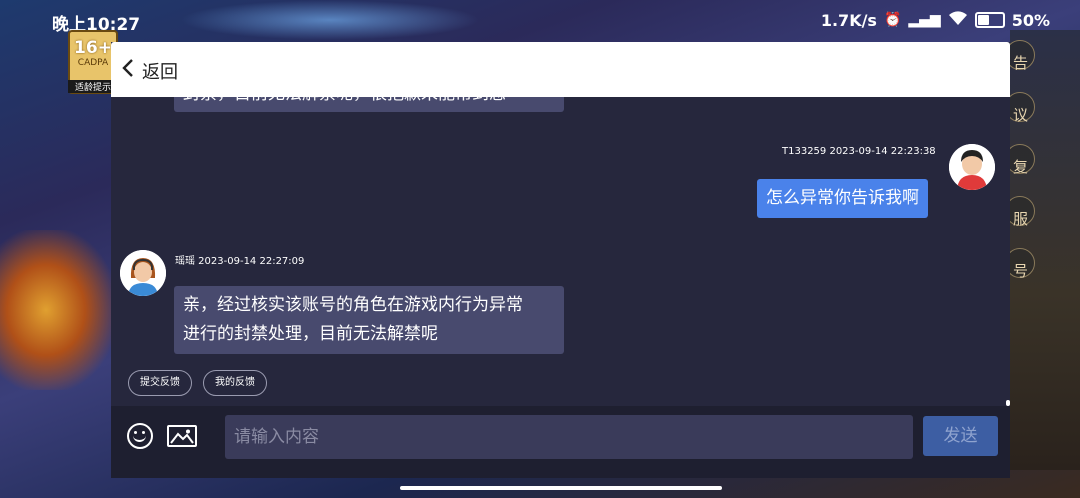  I want to click on status-right: 1.7K/s ⏰ ▂▄▆ 50%, so click(935, 20).